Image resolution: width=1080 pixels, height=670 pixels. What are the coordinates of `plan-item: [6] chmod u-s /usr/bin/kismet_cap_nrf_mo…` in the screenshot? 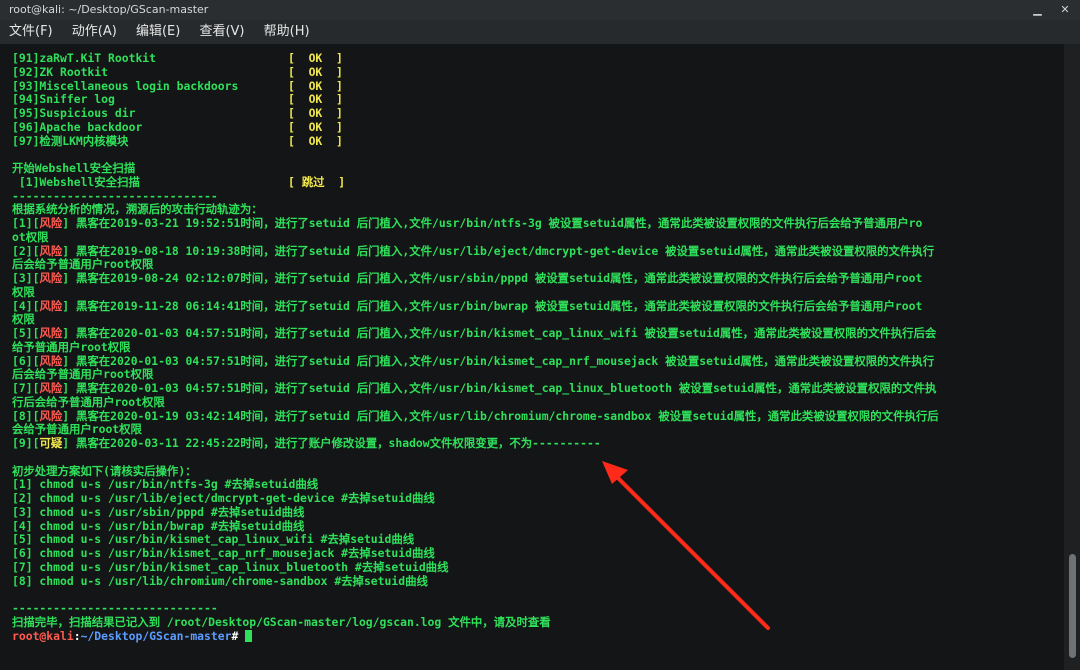 It's located at (223, 553).